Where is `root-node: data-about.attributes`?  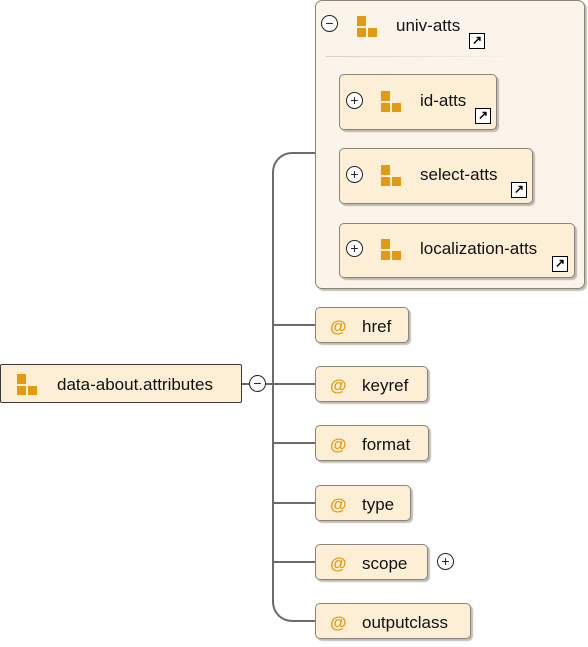 root-node: data-about.attributes is located at coordinates (121, 383).